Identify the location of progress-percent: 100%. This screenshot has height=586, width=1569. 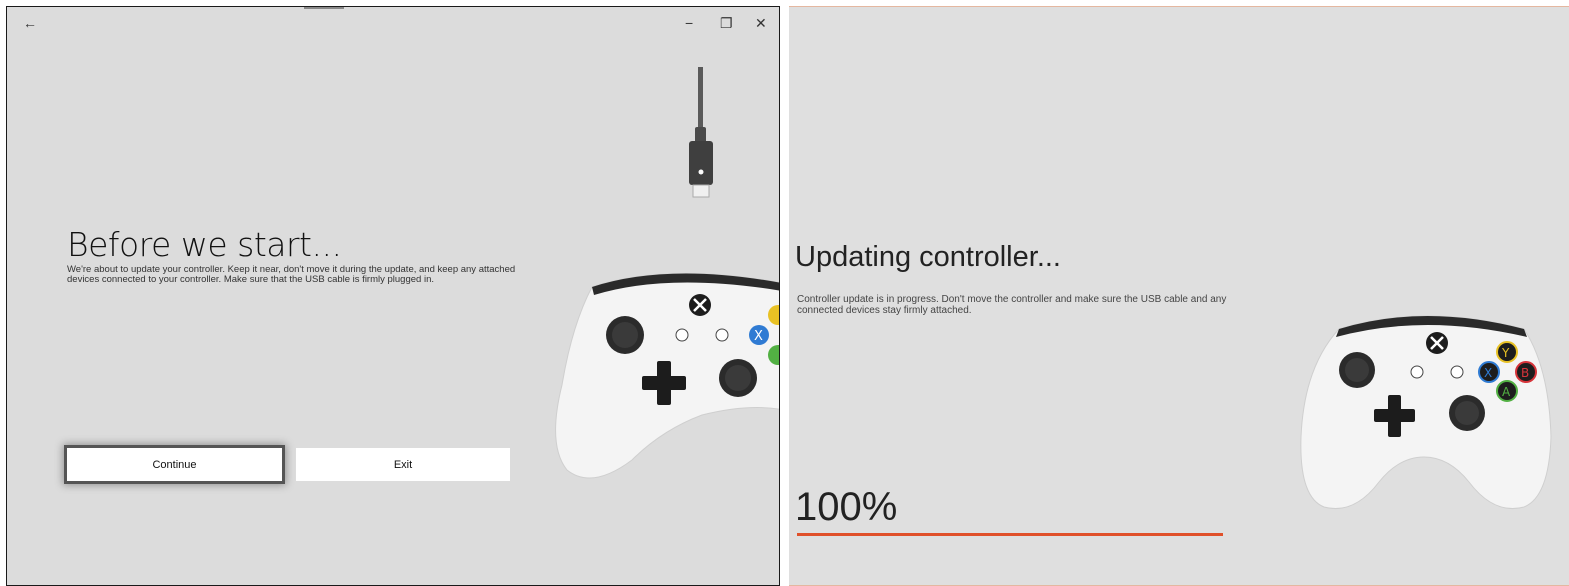
(846, 507).